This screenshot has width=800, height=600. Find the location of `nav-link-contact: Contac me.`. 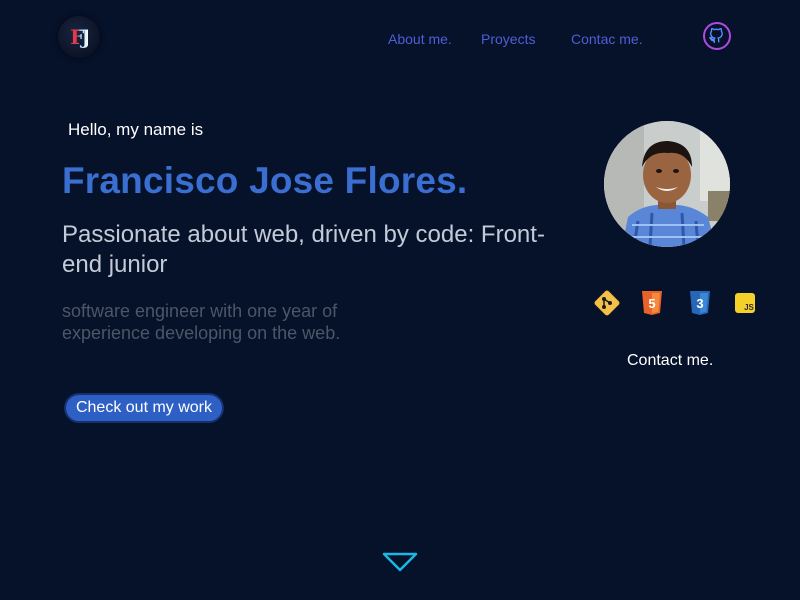

nav-link-contact: Contac me. is located at coordinates (607, 39).